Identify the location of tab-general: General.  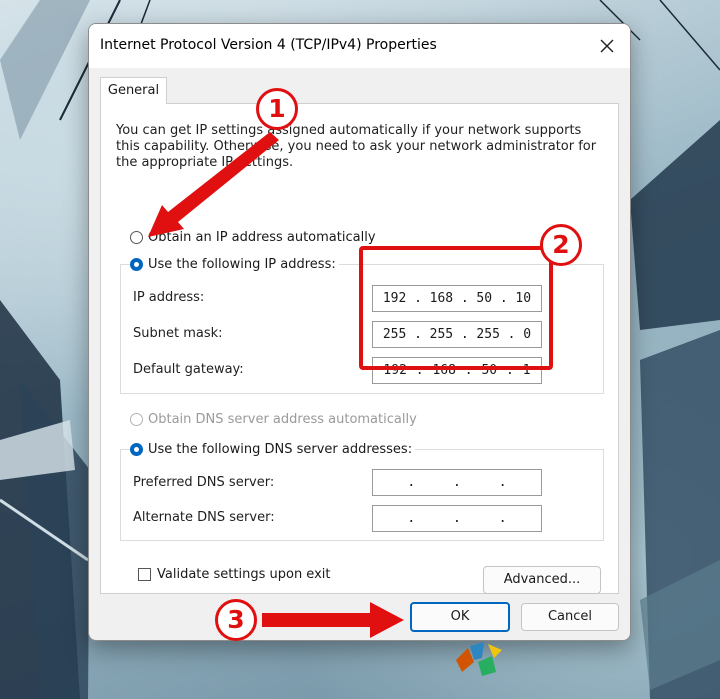
(133, 90).